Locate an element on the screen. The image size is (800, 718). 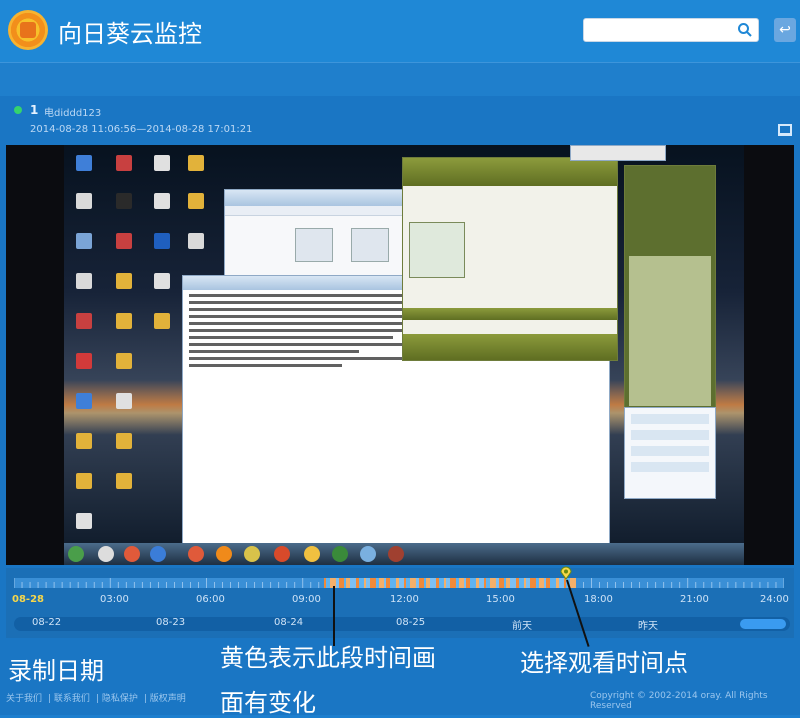
timeline-label: 24:00 is located at coordinates (774, 599).